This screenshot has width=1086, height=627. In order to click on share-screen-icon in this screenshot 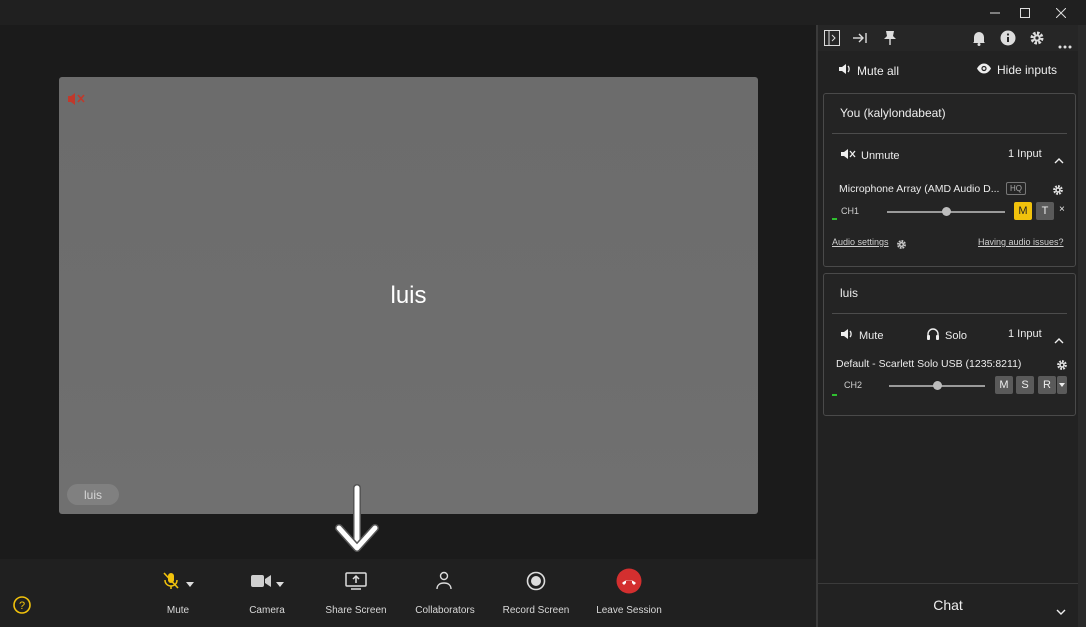, I will do `click(356, 583)`.